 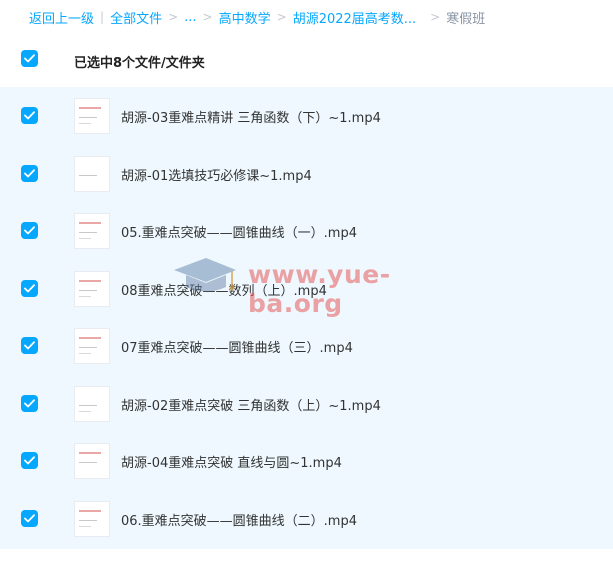 What do you see at coordinates (216, 174) in the screenshot?
I see `file-name: 胡源-01选填技巧必修课~1.mp4` at bounding box center [216, 174].